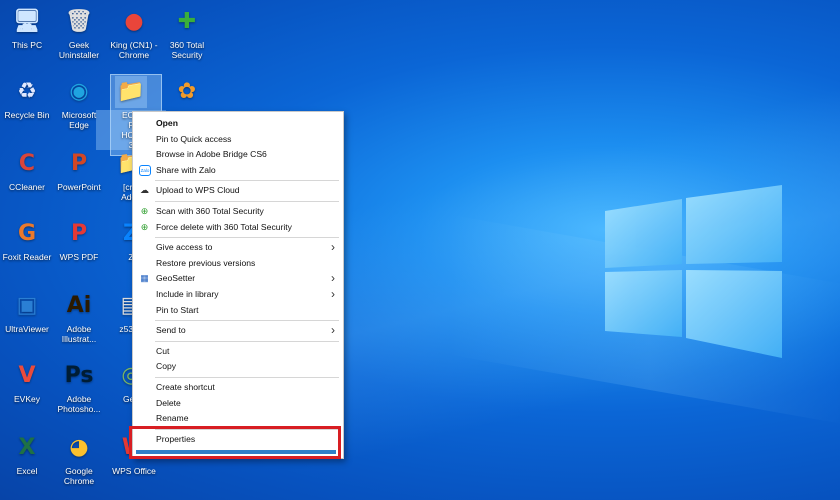 This screenshot has height=500, width=840. What do you see at coordinates (134, 471) in the screenshot?
I see `desktop-icon-label: WPS Office` at bounding box center [134, 471].